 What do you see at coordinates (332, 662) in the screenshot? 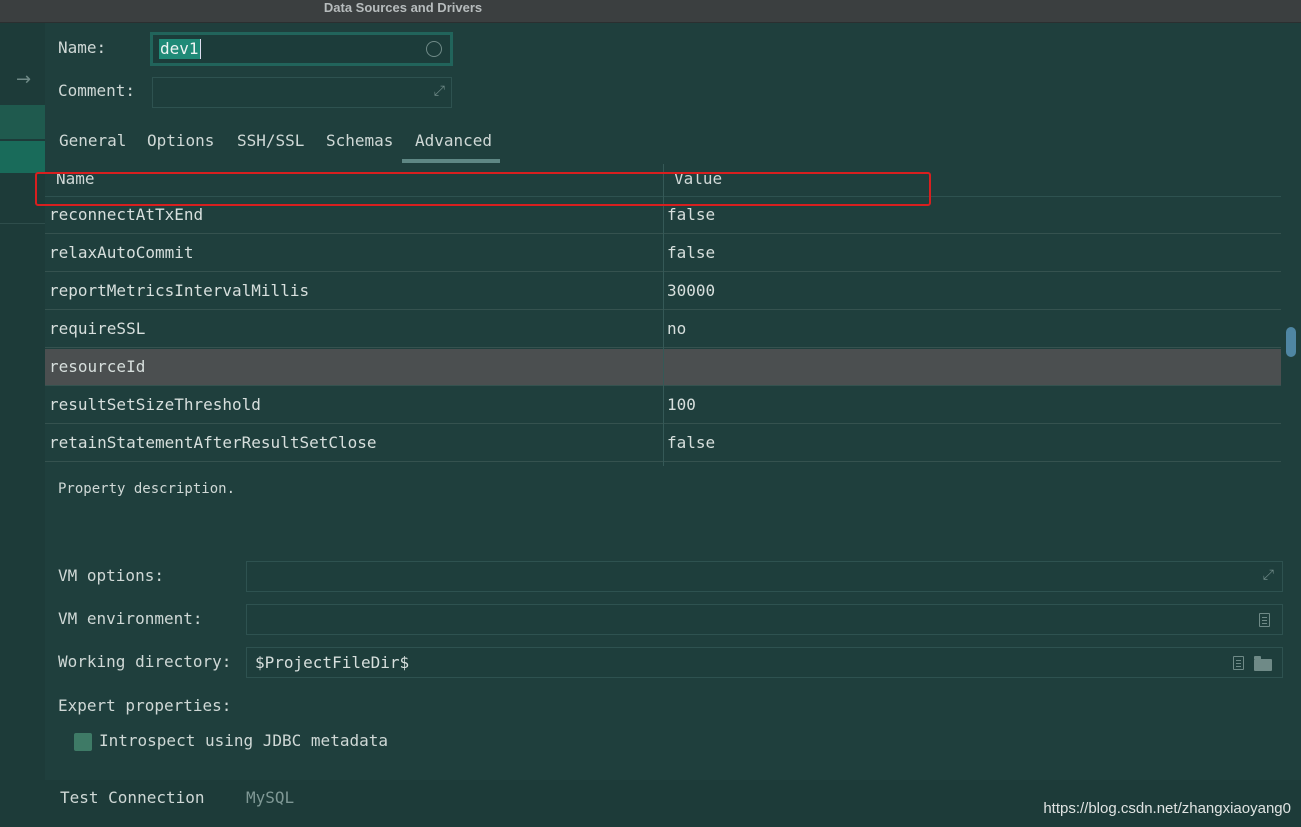
I see `working-directory-value: $ProjectFileDir$` at bounding box center [332, 662].